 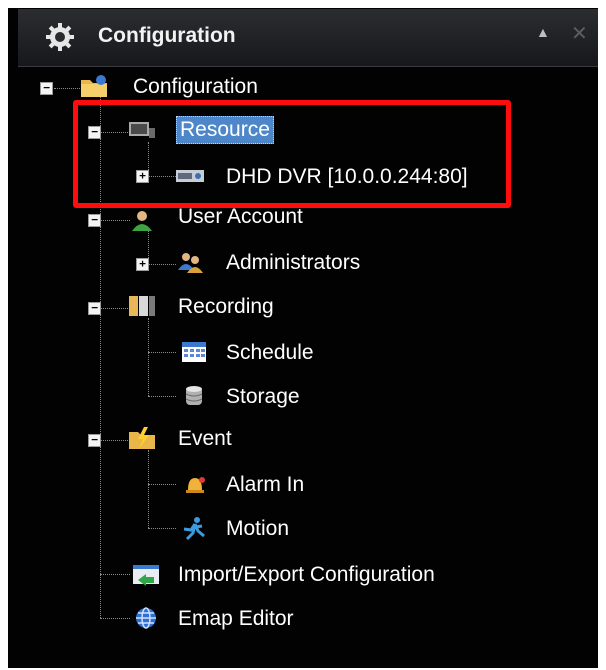 What do you see at coordinates (270, 352) in the screenshot?
I see `tree-label-schedule: Schedule` at bounding box center [270, 352].